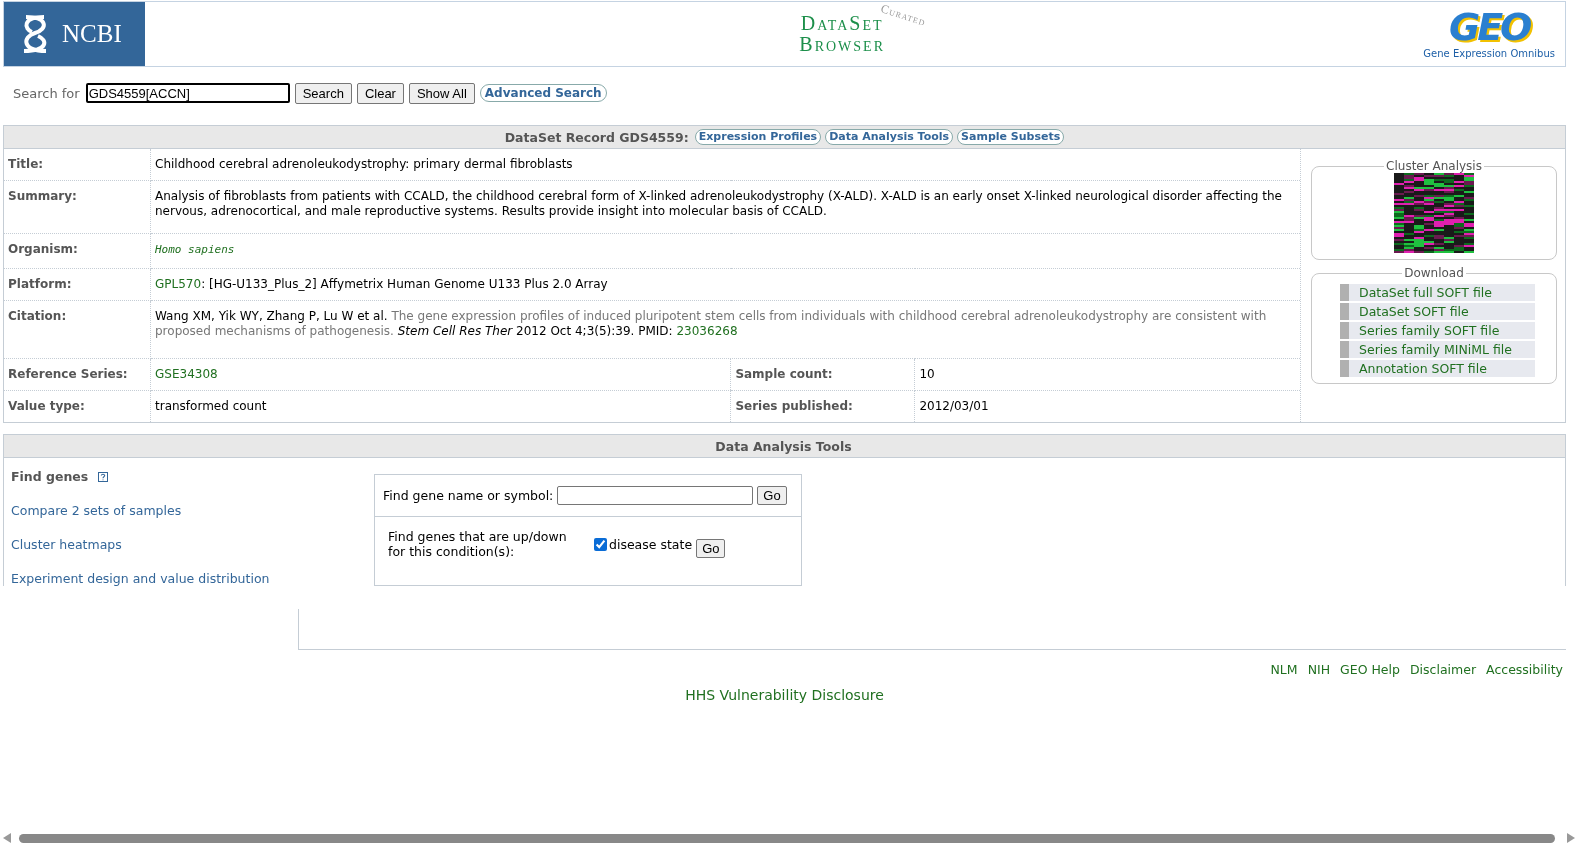 Image resolution: width=1578 pixels, height=850 pixels. I want to click on record-tab: Expression Profiles, so click(758, 137).